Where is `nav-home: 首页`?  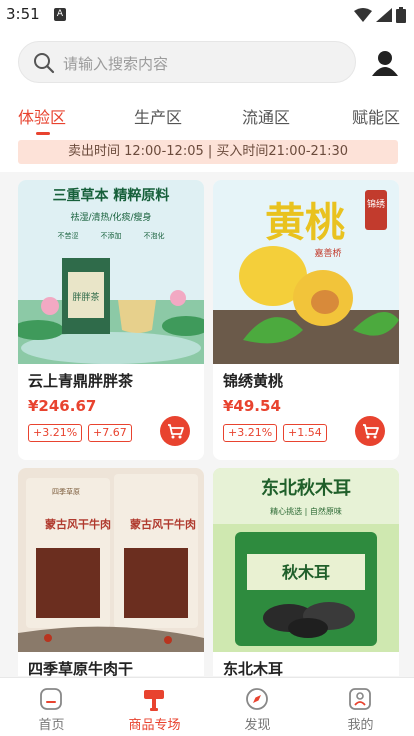 nav-home: 首页 is located at coordinates (51, 707).